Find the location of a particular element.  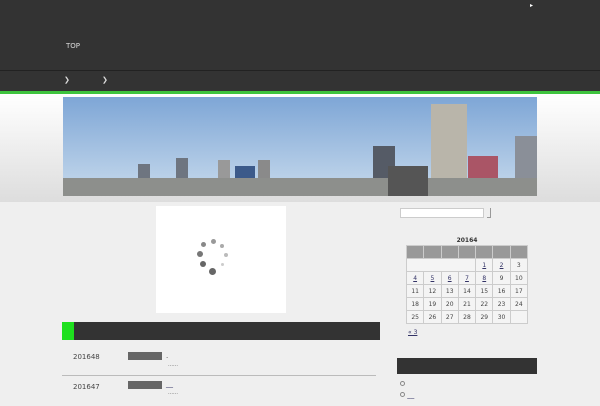

calendar-day-link: 5 is located at coordinates (433, 278).